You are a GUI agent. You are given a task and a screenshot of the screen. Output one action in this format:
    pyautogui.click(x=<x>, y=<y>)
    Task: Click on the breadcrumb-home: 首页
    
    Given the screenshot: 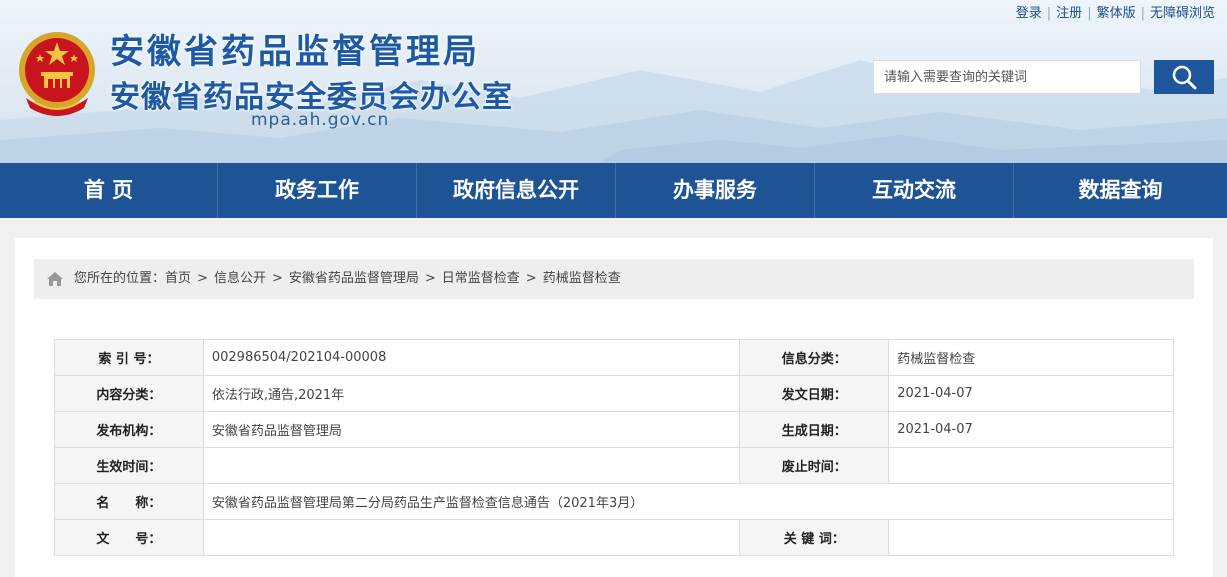 What is the action you would take?
    pyautogui.click(x=178, y=278)
    